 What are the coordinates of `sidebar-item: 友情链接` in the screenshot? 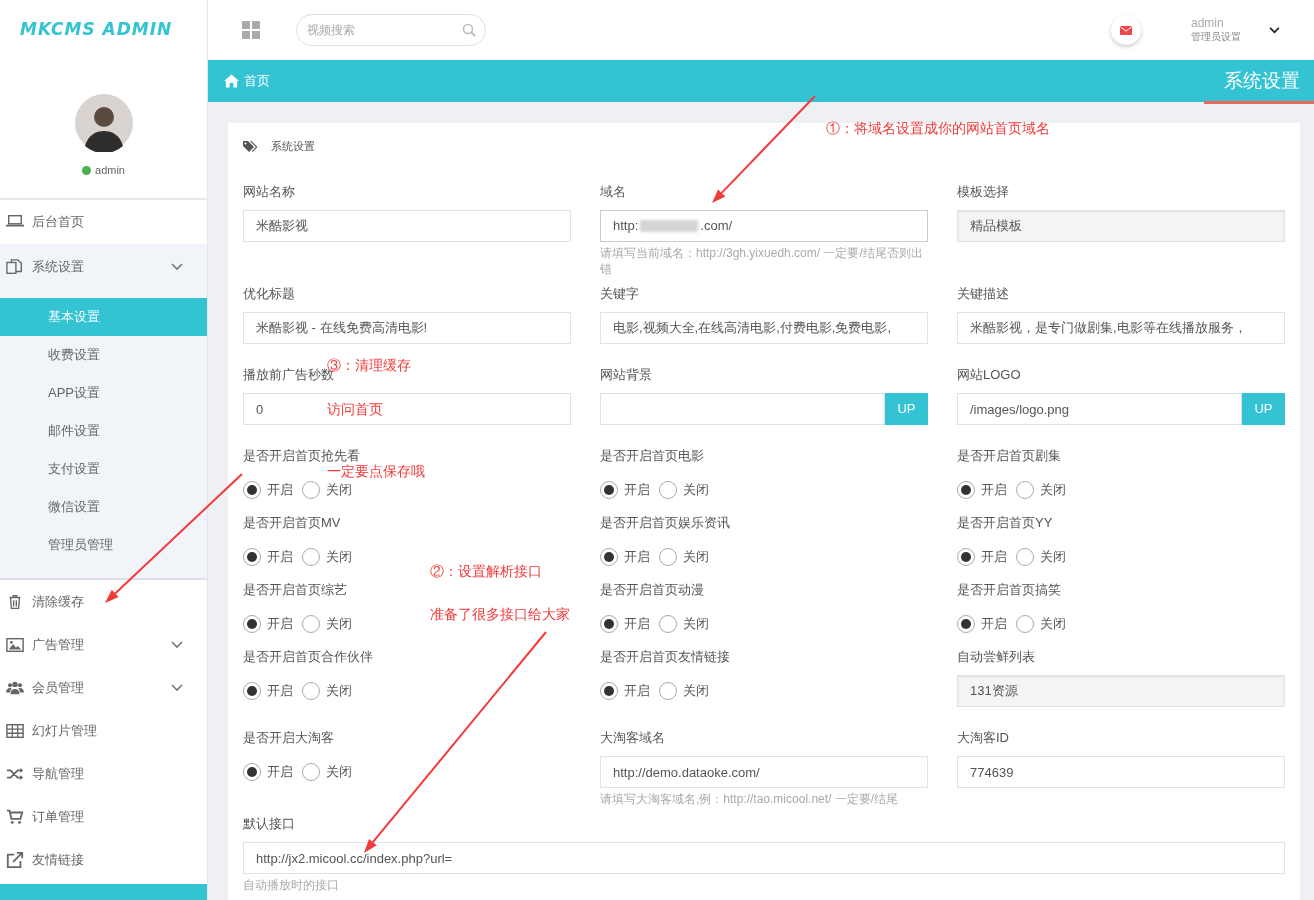 It's located at (103, 859).